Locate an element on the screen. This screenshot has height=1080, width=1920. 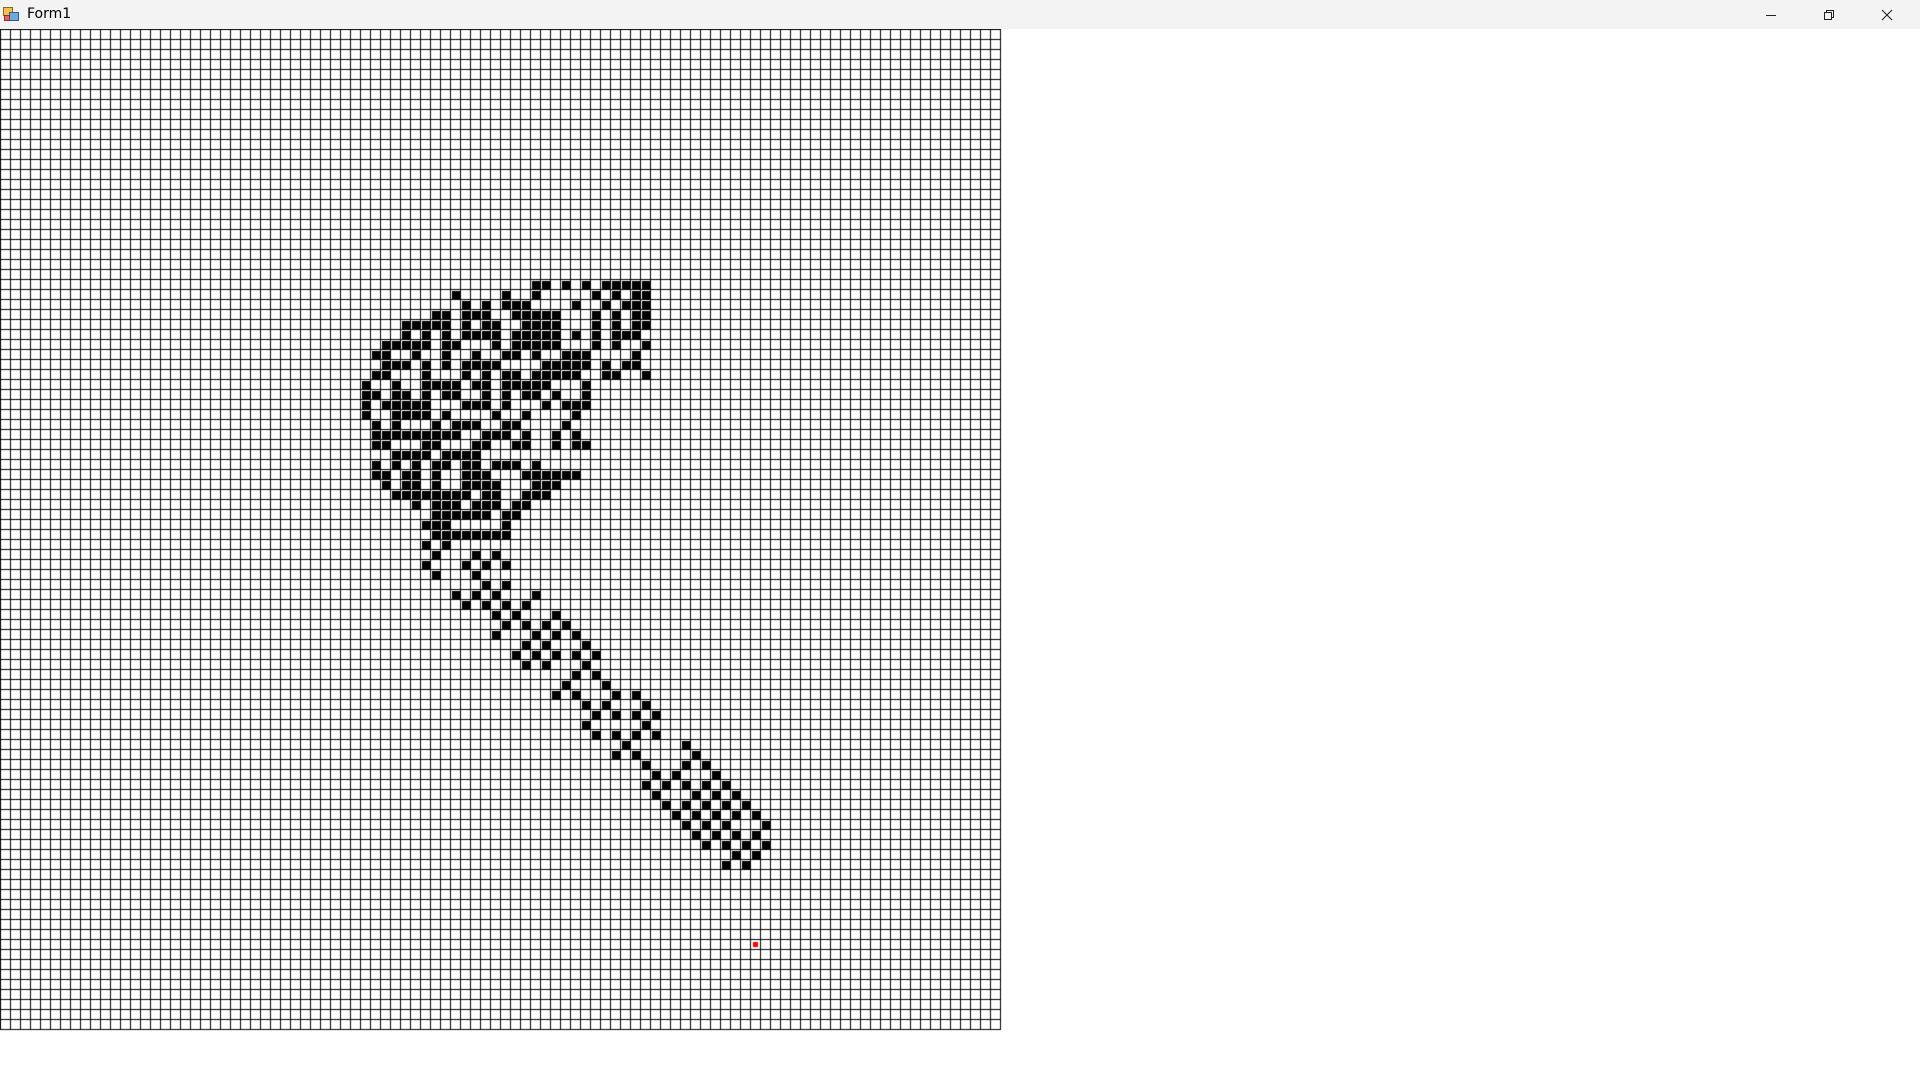
maximize-button is located at coordinates (1829, 14).